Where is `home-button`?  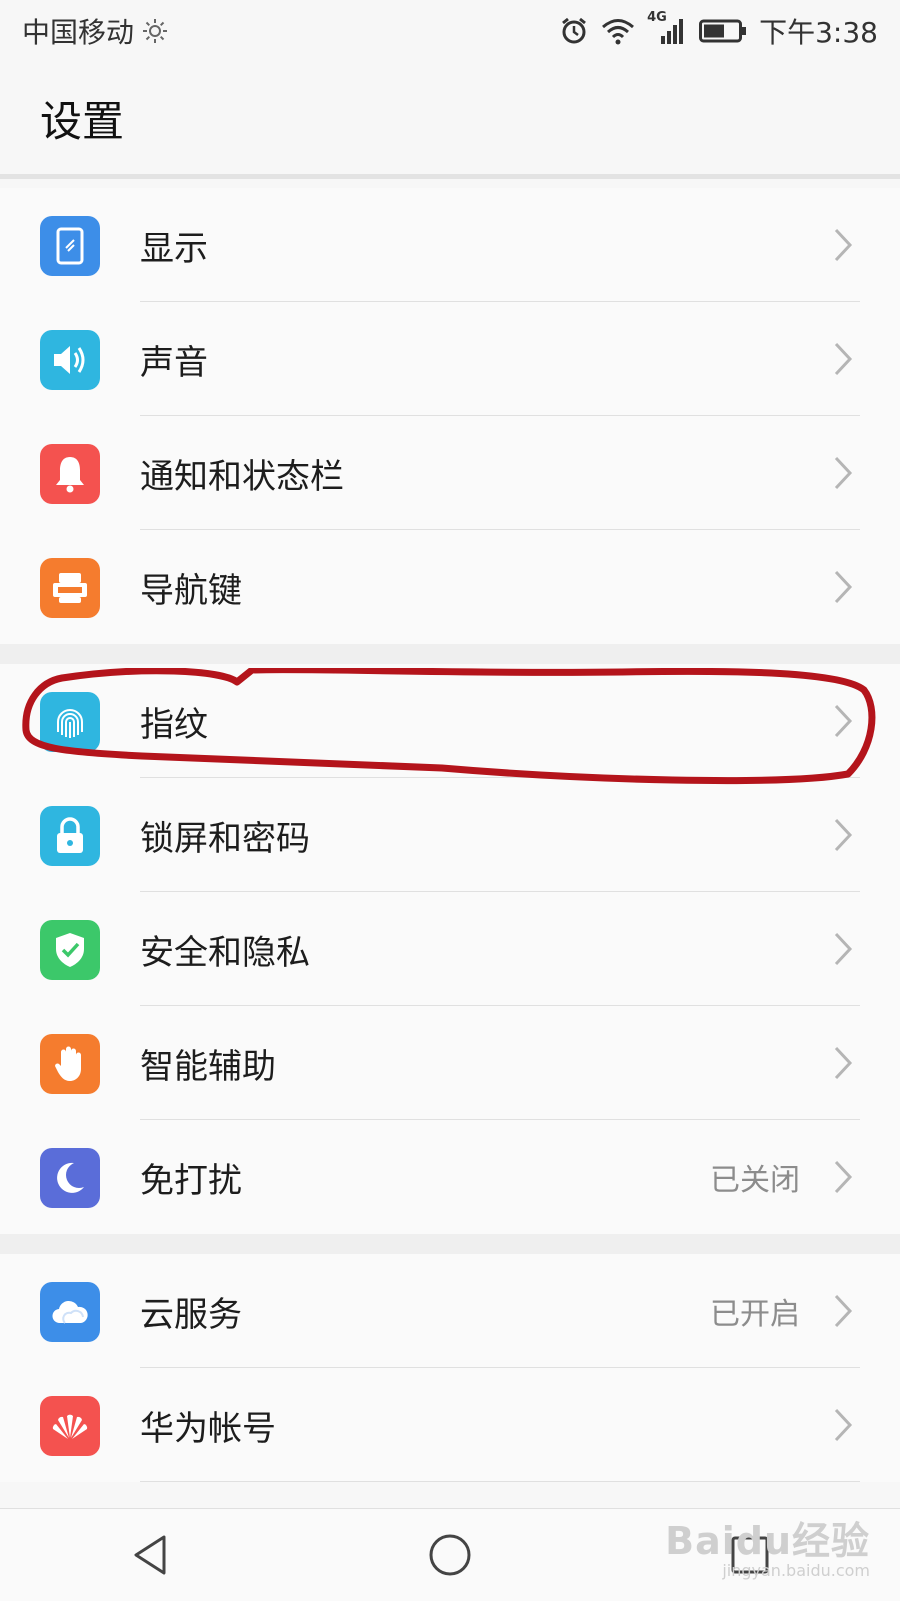
home-button is located at coordinates (450, 1555).